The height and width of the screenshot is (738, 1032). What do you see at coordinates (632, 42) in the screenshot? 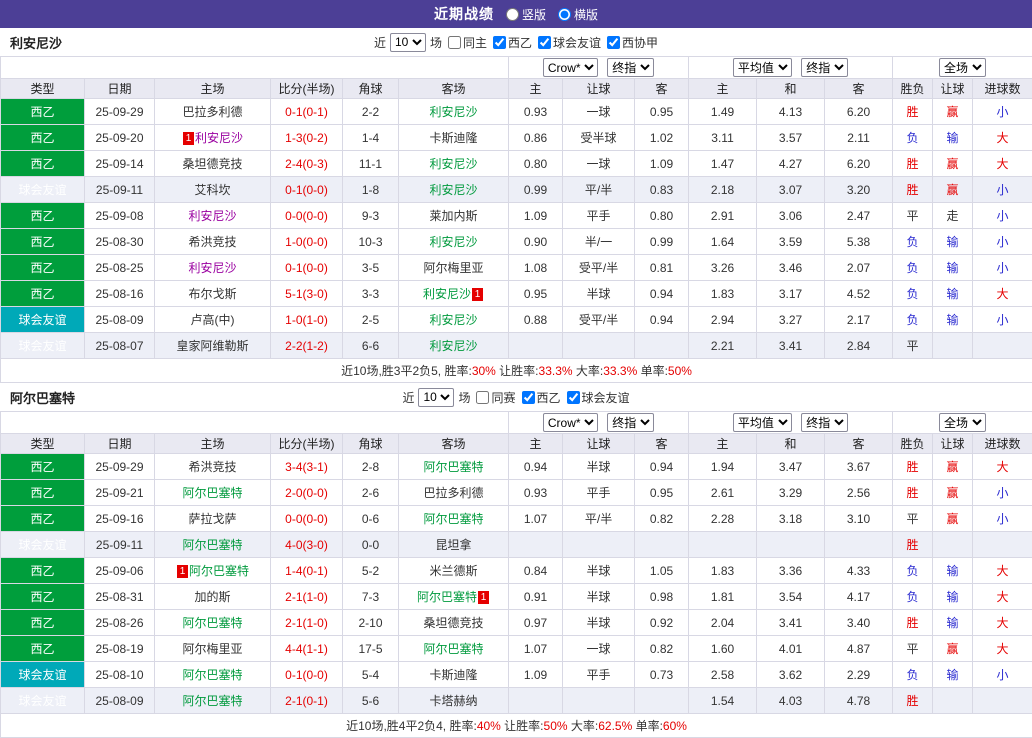
I see `filter-checkbox: 西协甲` at bounding box center [632, 42].